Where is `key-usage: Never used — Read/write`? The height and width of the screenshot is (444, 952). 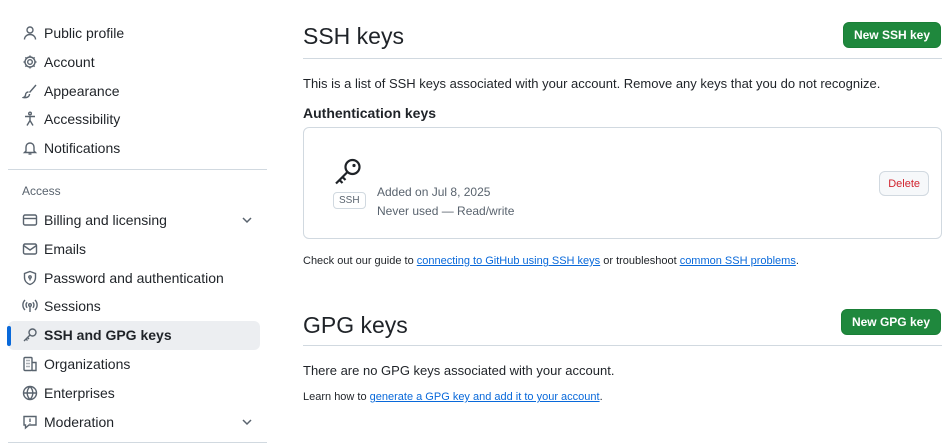
key-usage: Never used — Read/write is located at coordinates (446, 211).